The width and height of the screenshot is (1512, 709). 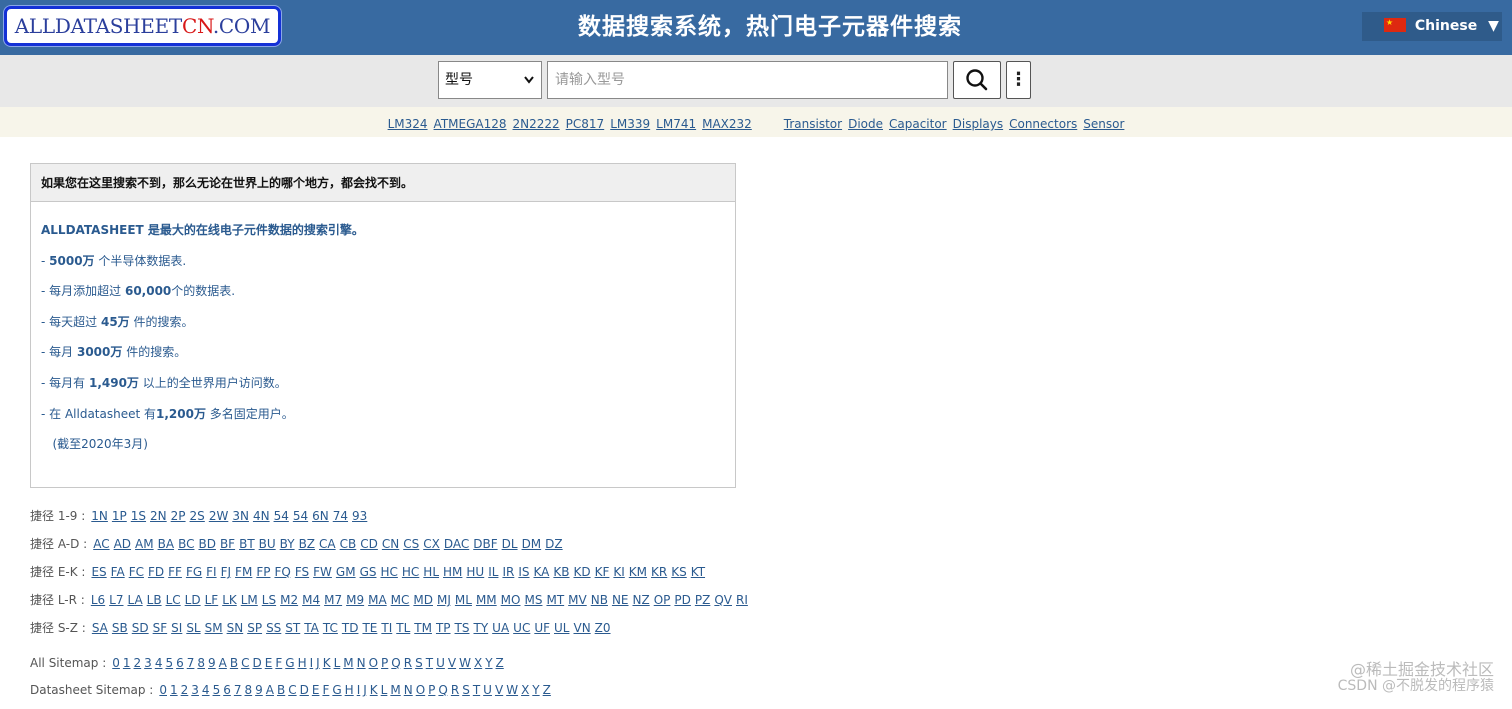 What do you see at coordinates (521, 628) in the screenshot?
I see `shortcut-row-link: UC` at bounding box center [521, 628].